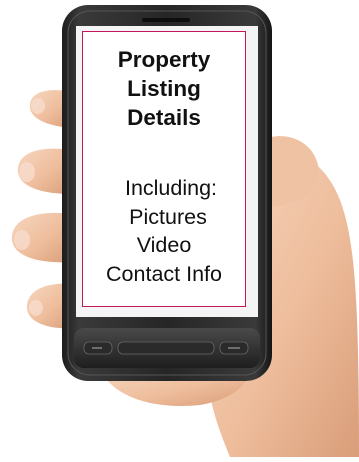 This screenshot has width=359, height=462. I want to click on back-key-icon, so click(98, 348).